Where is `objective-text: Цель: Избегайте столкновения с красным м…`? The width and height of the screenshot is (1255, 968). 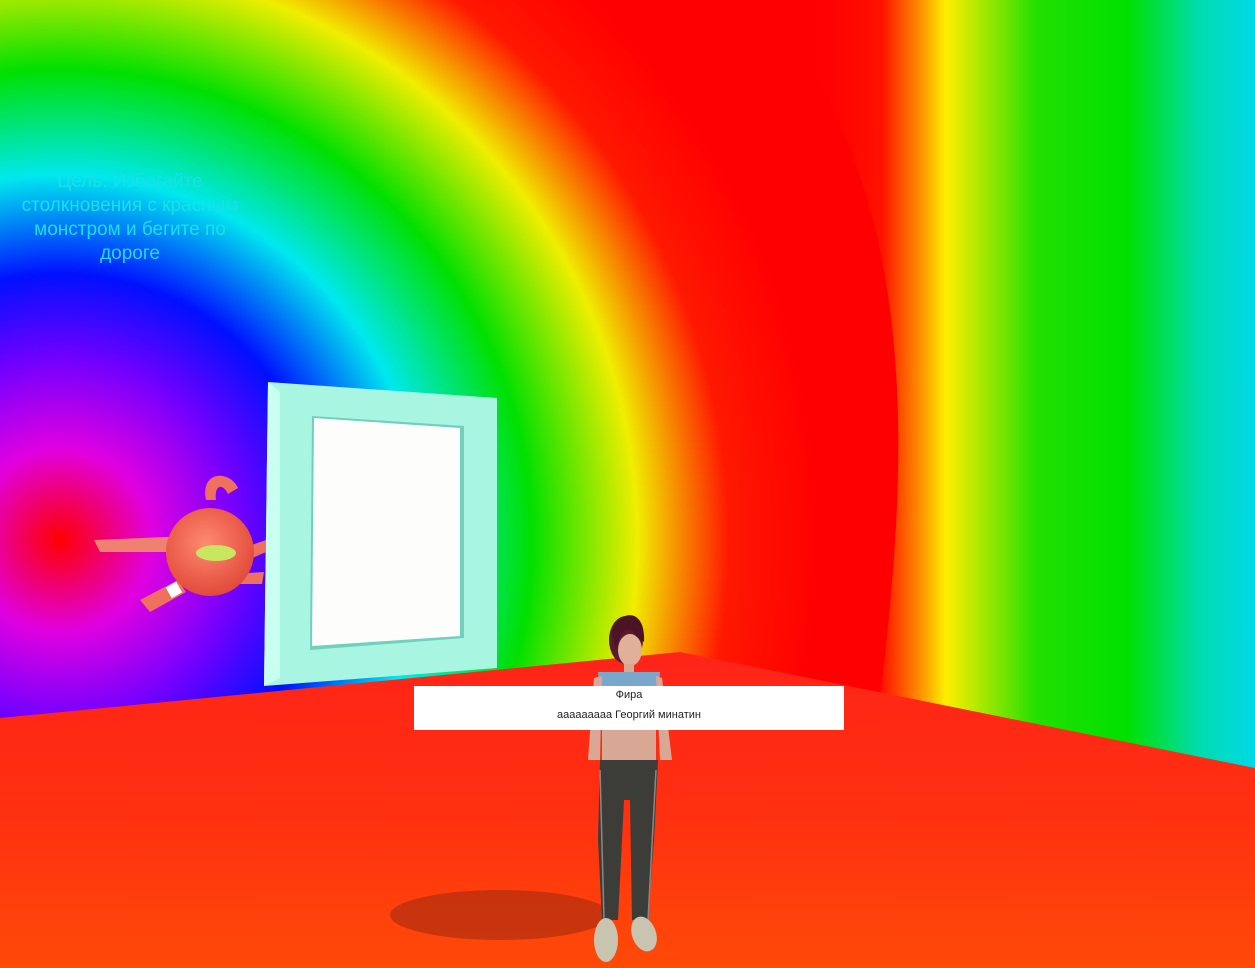 objective-text: Цель: Избегайте столкновения с красным м… is located at coordinates (130, 217).